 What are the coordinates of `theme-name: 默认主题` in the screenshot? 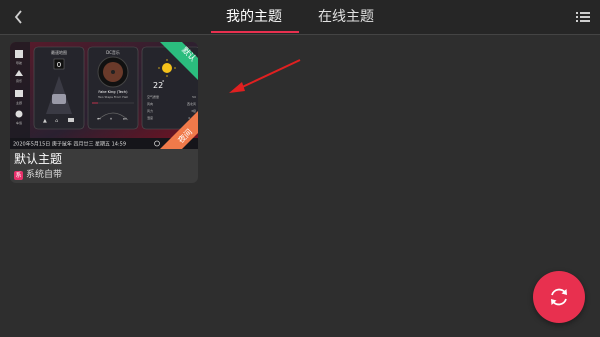 It's located at (38, 159).